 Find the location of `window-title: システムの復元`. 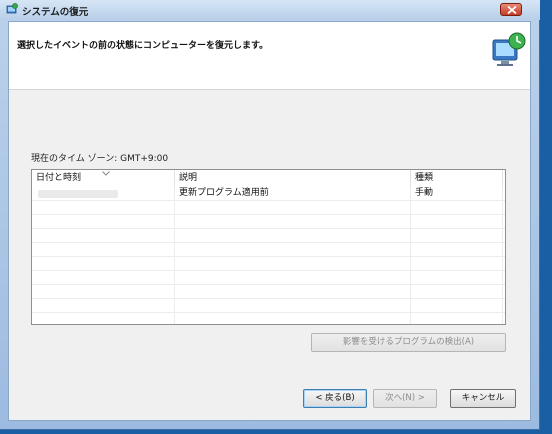

window-title: システムの復元 is located at coordinates (55, 12).